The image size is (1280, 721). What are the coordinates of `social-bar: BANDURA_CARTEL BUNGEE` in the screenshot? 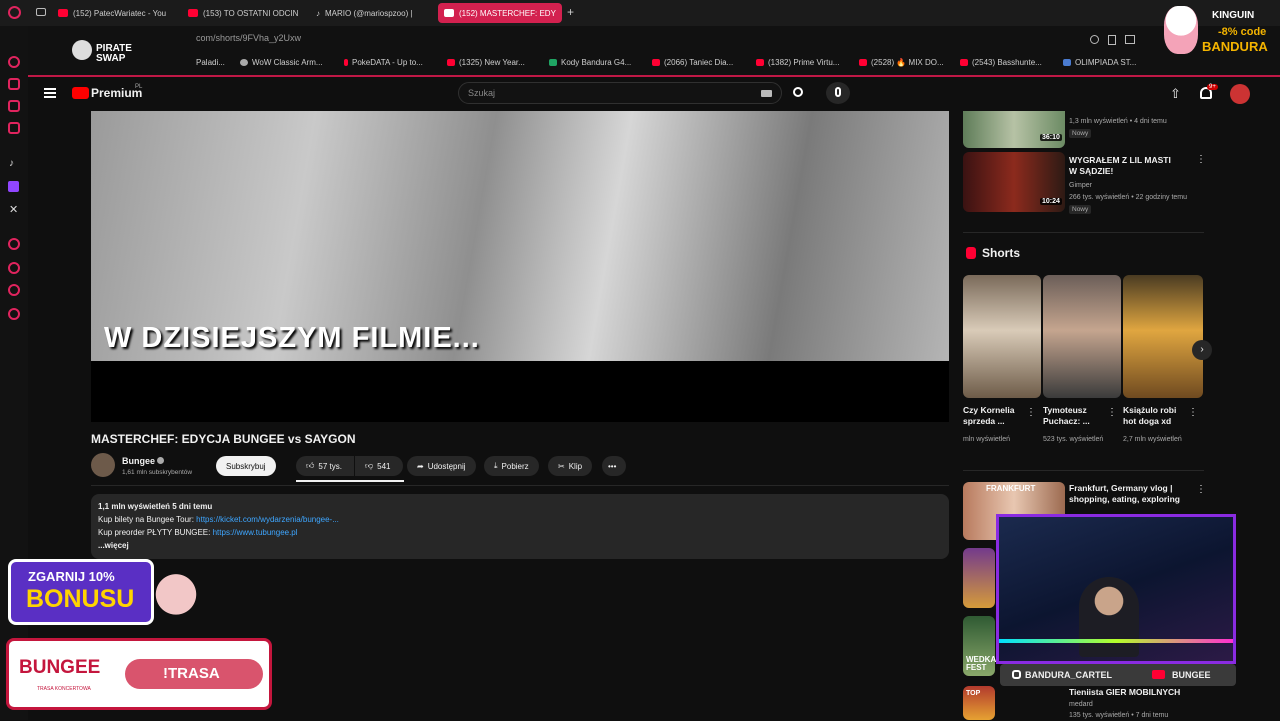 It's located at (1118, 675).